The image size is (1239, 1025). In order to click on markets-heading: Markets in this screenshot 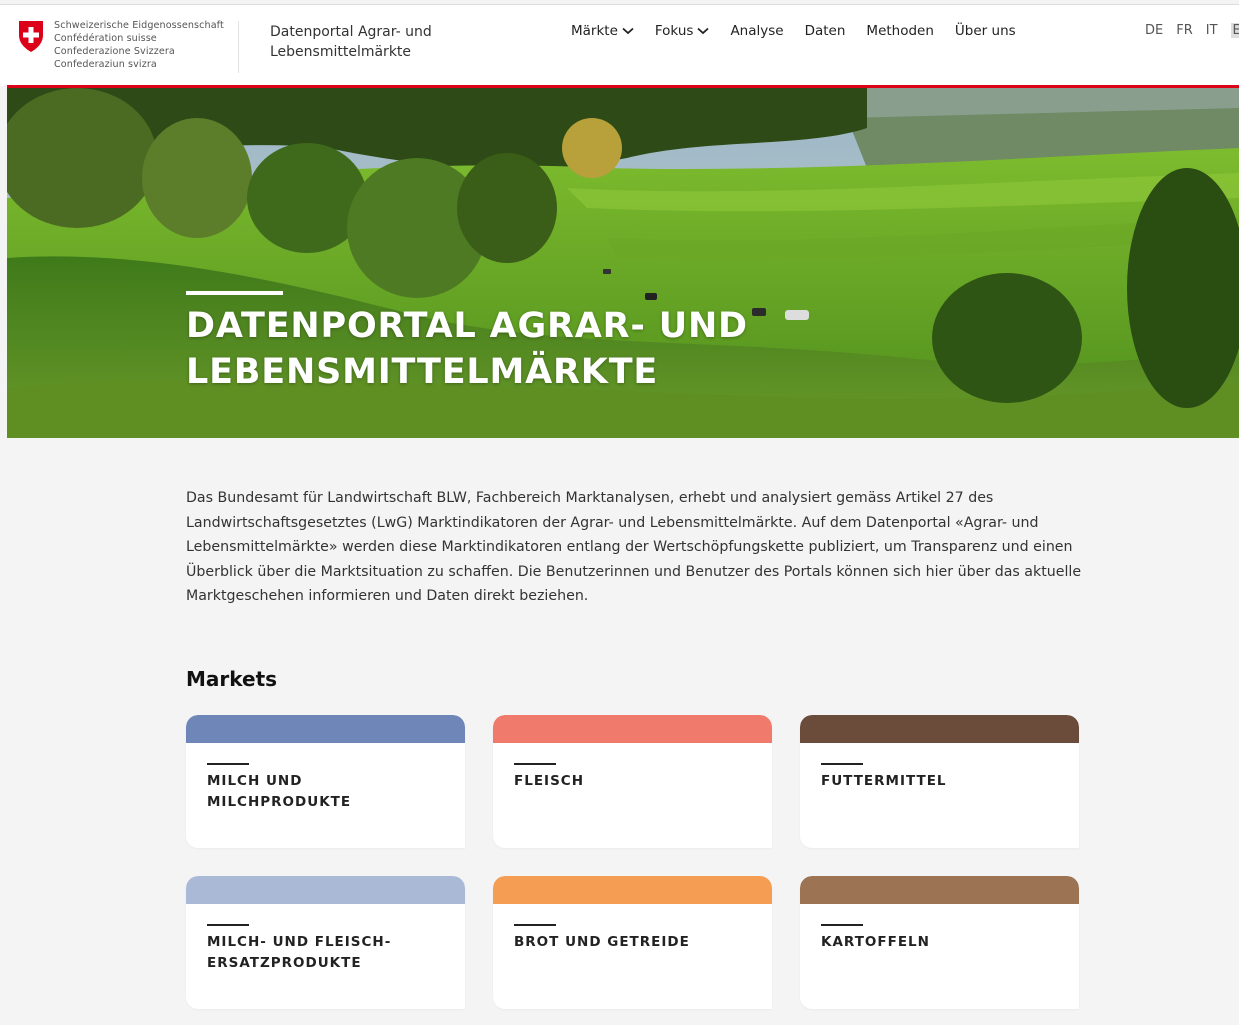, I will do `click(232, 679)`.